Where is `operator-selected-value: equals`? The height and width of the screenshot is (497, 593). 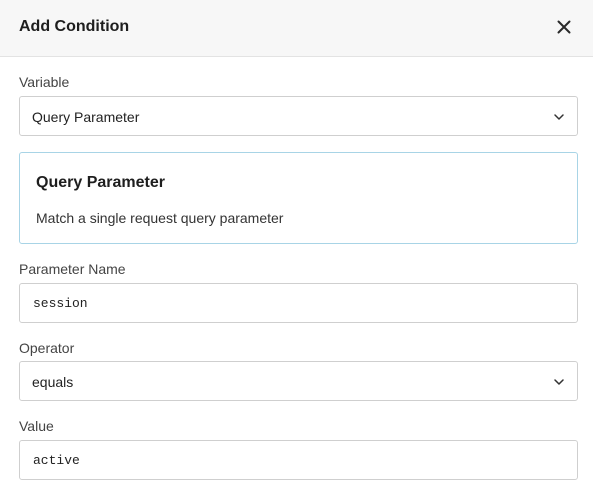
operator-selected-value: equals is located at coordinates (53, 382).